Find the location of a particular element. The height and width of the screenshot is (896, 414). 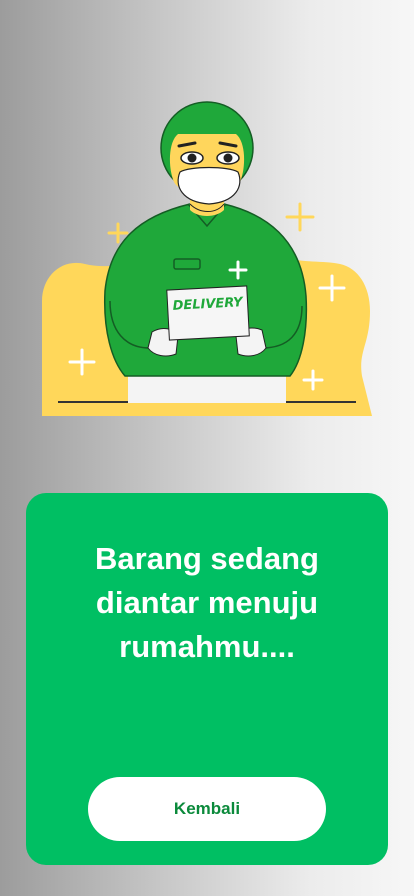

back-button: Kembali is located at coordinates (207, 809).